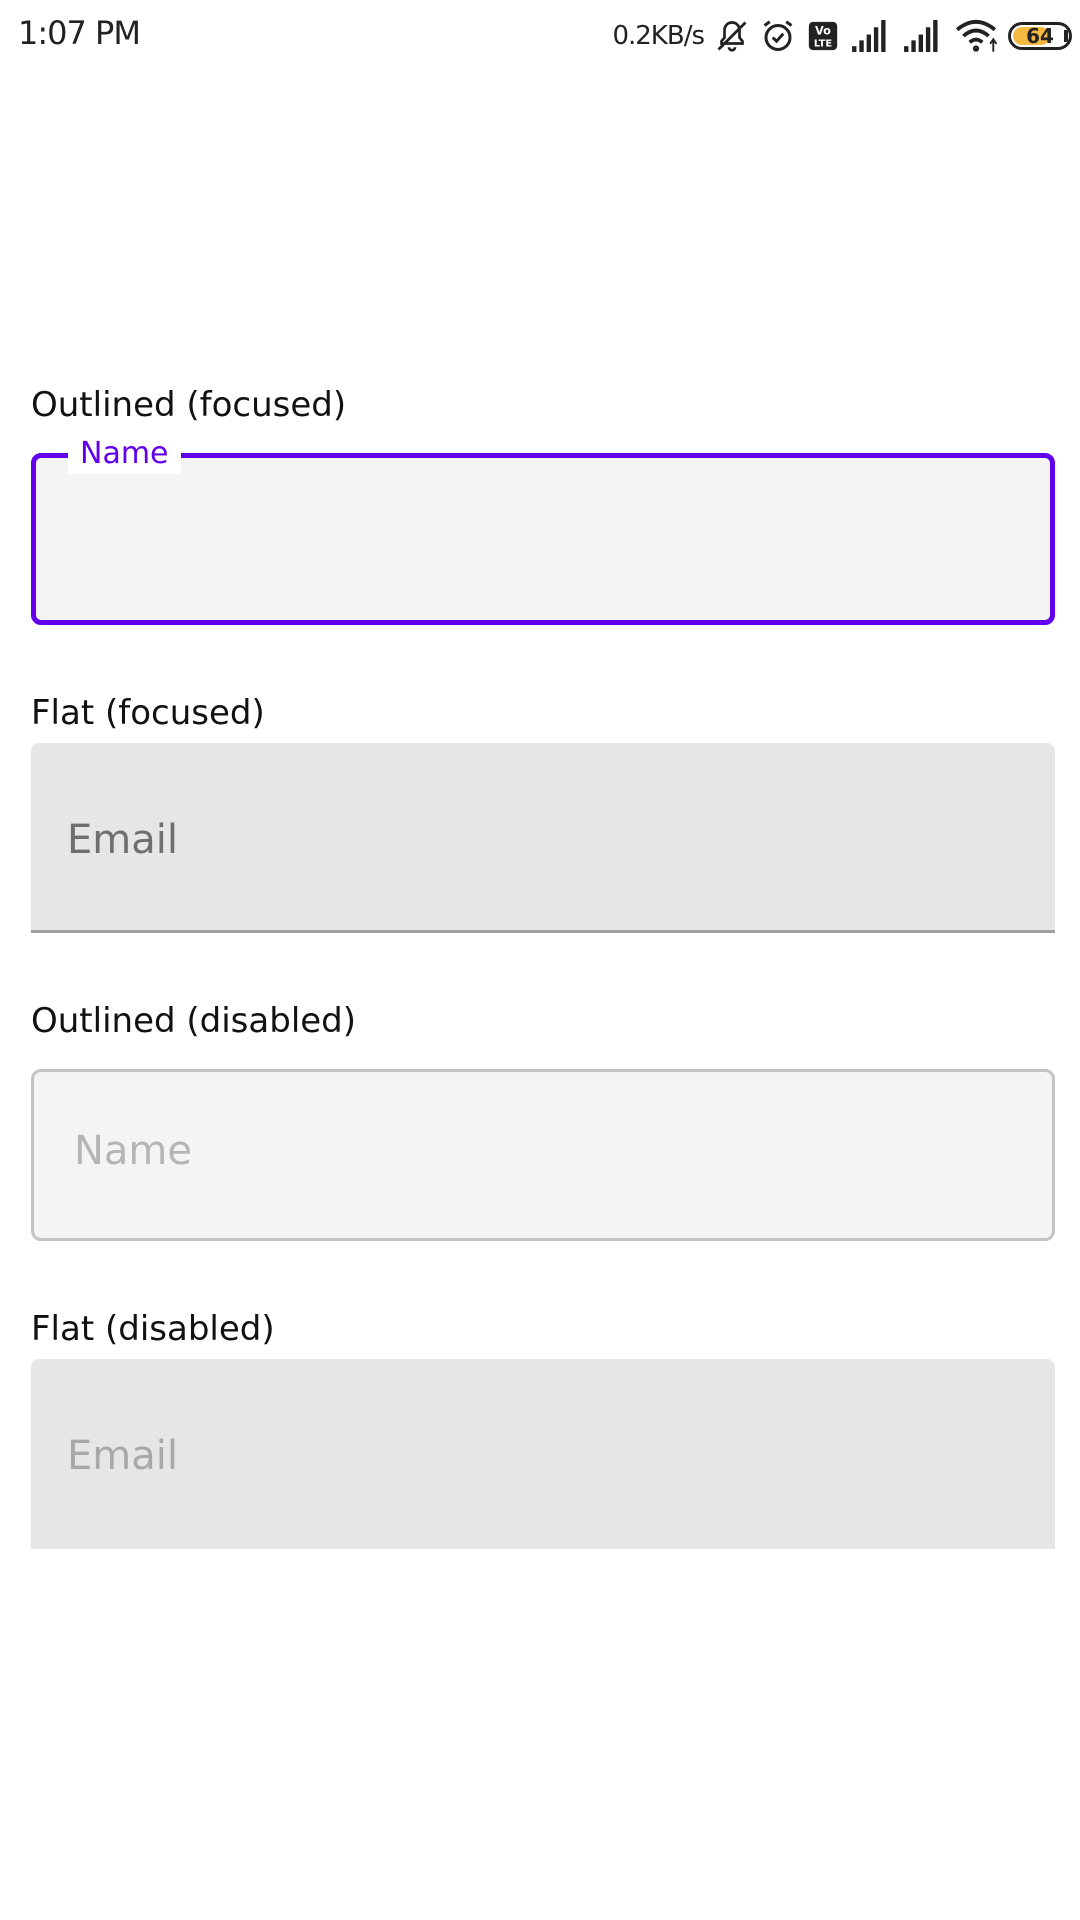 The width and height of the screenshot is (1080, 1920). What do you see at coordinates (122, 840) in the screenshot?
I see `email-placeholder: Email` at bounding box center [122, 840].